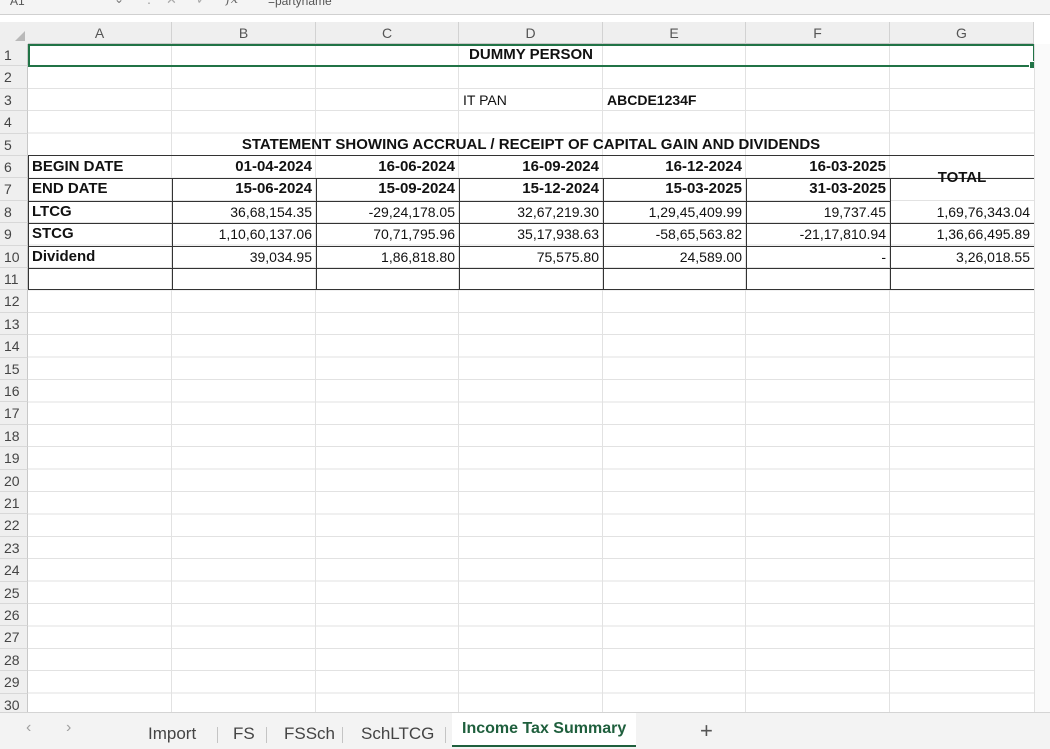  I want to click on value-cell: 24,589.00, so click(674, 257).